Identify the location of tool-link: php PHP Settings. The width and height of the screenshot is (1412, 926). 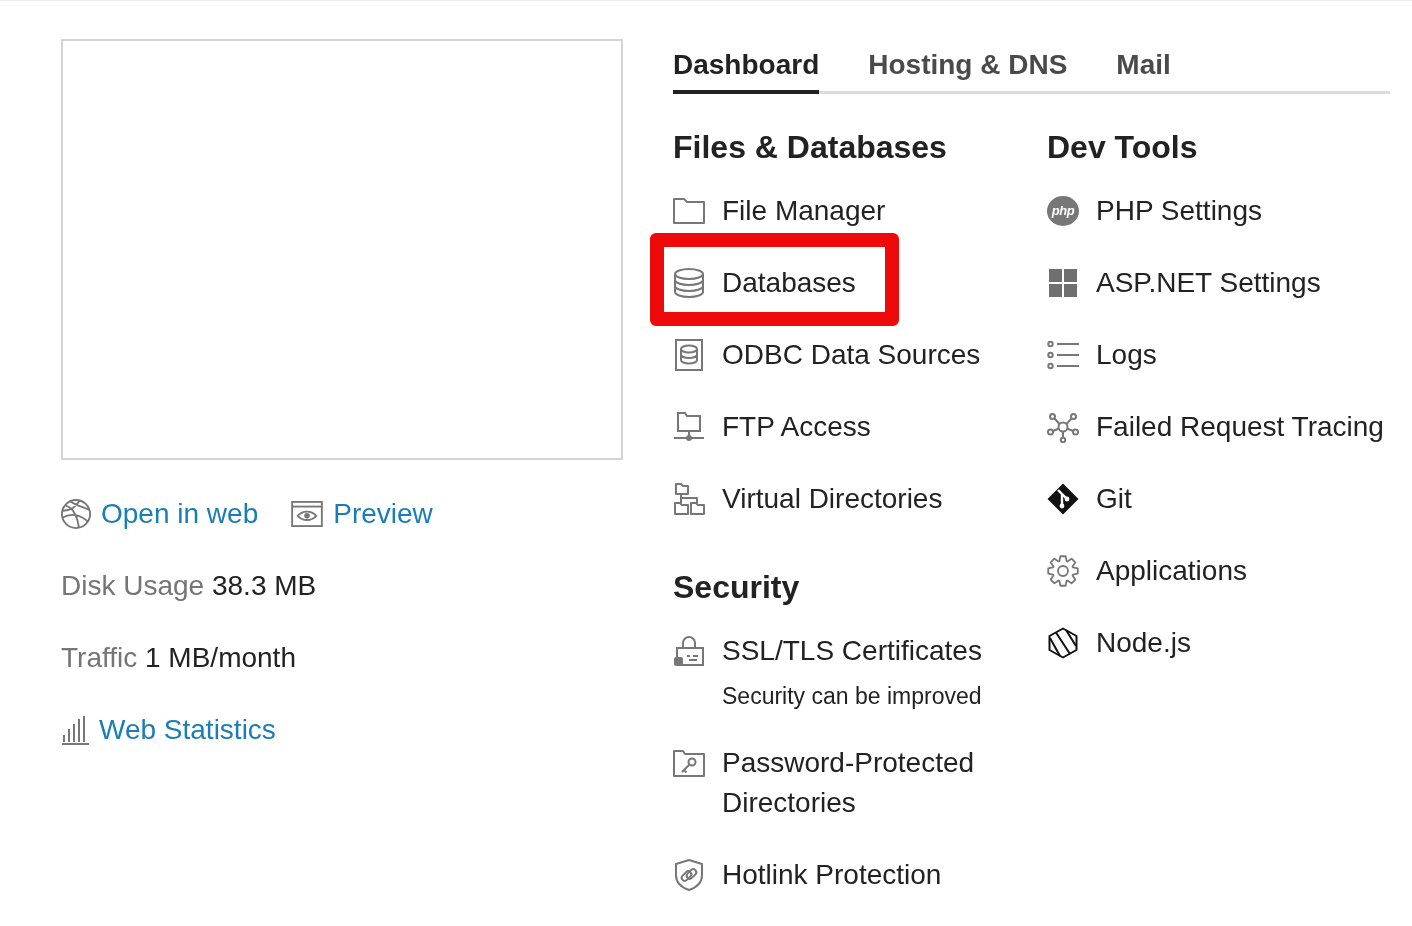
(1155, 211).